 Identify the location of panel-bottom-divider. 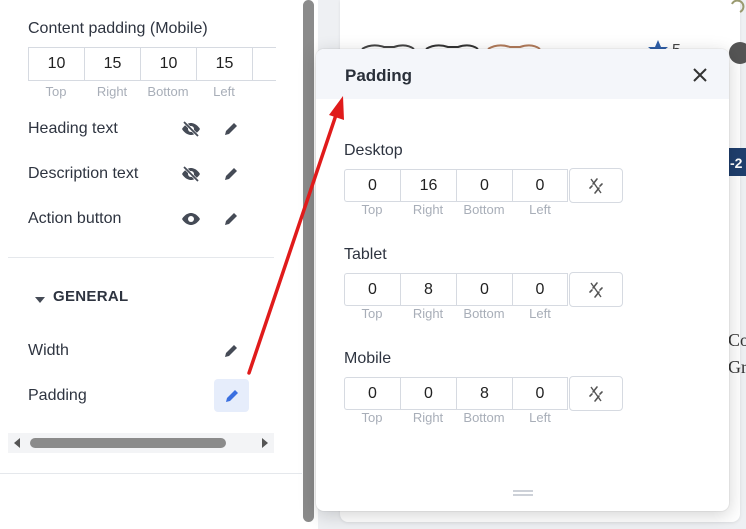
(151, 473).